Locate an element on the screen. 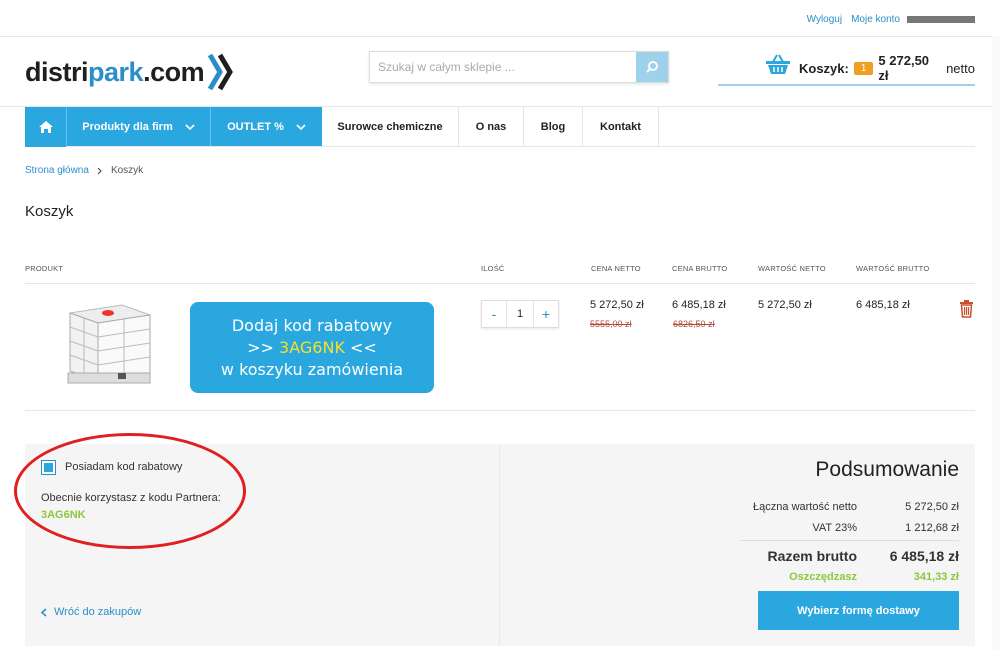  nav-item-label: Blog is located at coordinates (553, 126).